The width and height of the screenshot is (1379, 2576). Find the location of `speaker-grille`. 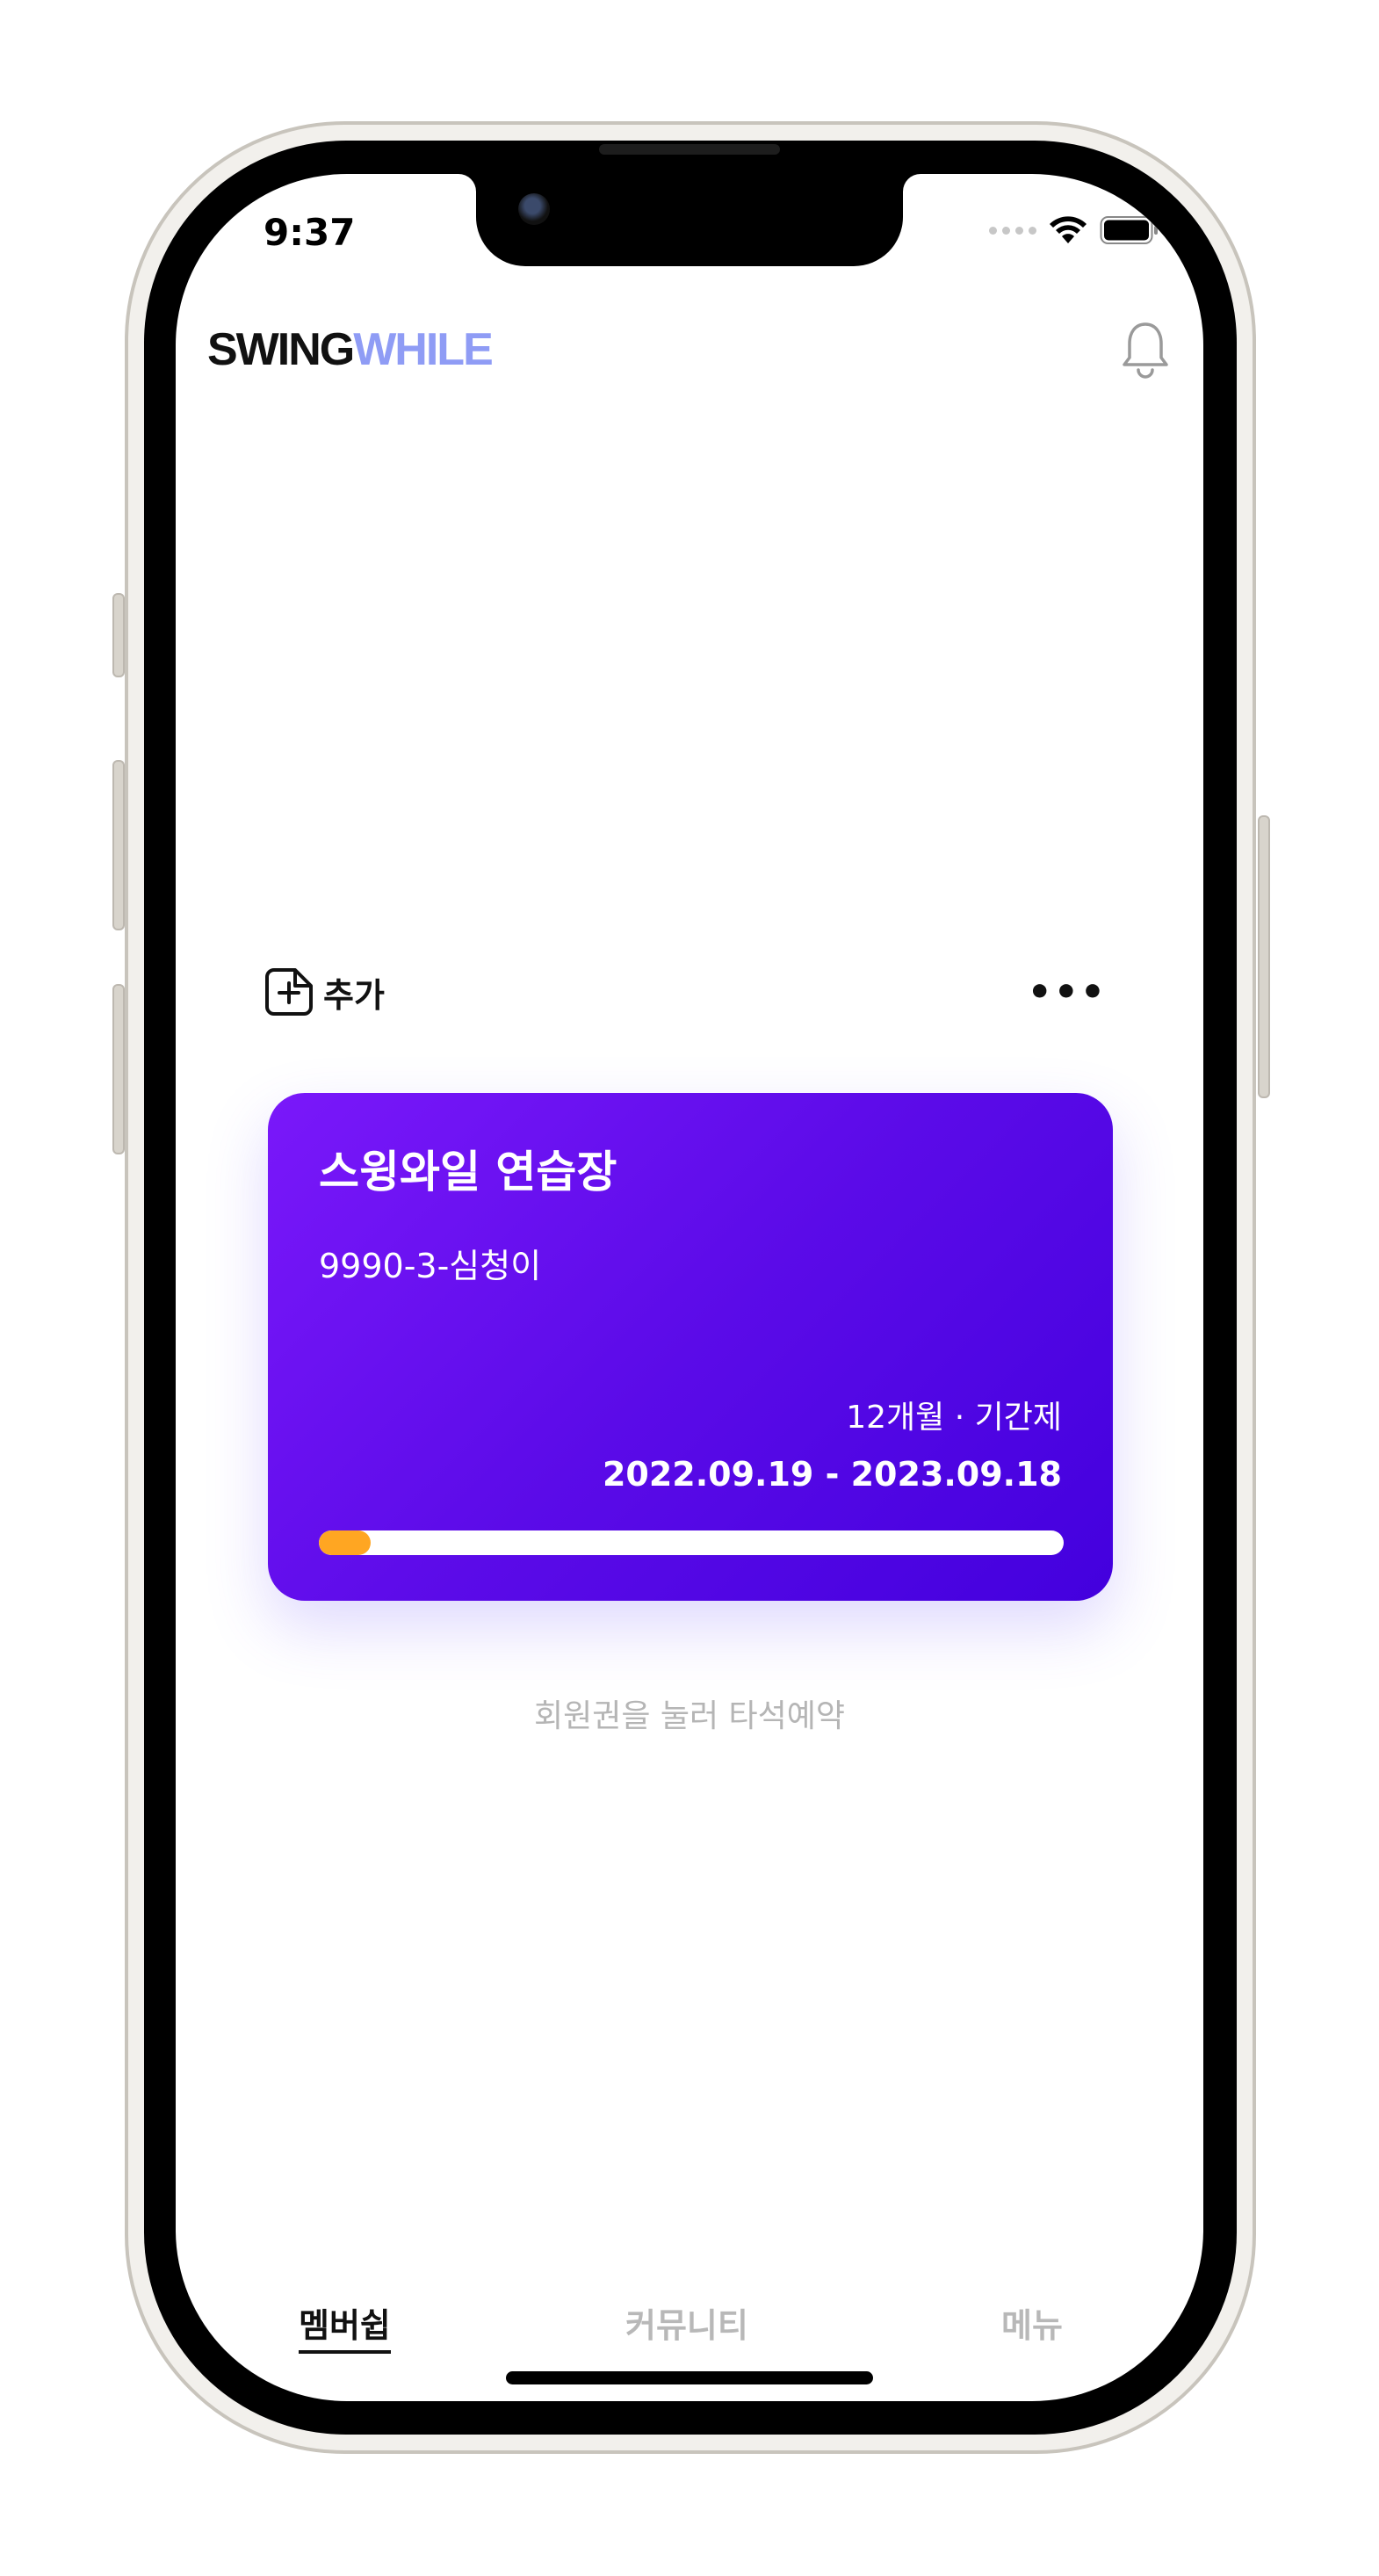

speaker-grille is located at coordinates (689, 149).